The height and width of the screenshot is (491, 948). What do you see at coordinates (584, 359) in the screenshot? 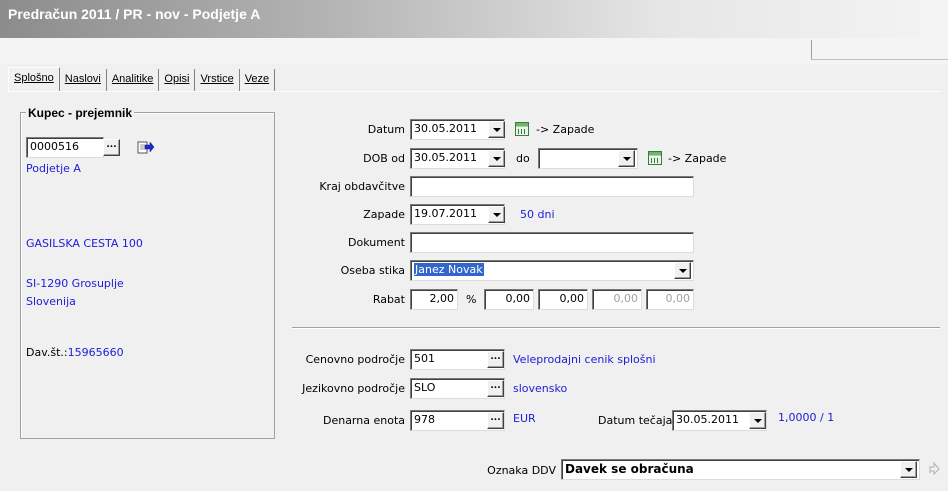
I see `cenovno-description: Veleprodajni cenik splošni` at bounding box center [584, 359].